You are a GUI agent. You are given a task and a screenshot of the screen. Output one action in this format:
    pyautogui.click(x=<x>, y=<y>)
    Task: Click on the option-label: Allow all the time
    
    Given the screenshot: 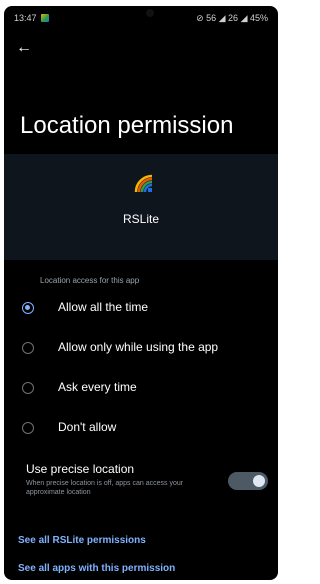 What is the action you would take?
    pyautogui.click(x=103, y=307)
    